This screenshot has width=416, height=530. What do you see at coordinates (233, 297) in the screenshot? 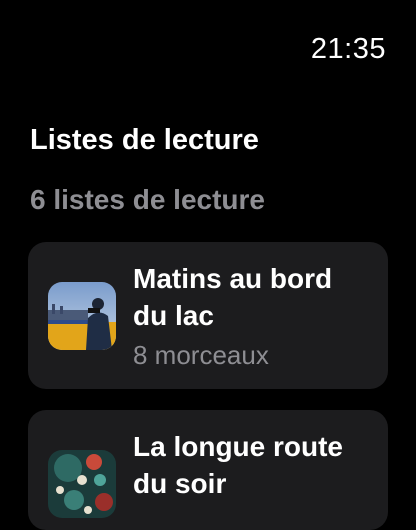
I see `playlist-title: Matins au bord du lac` at bounding box center [233, 297].